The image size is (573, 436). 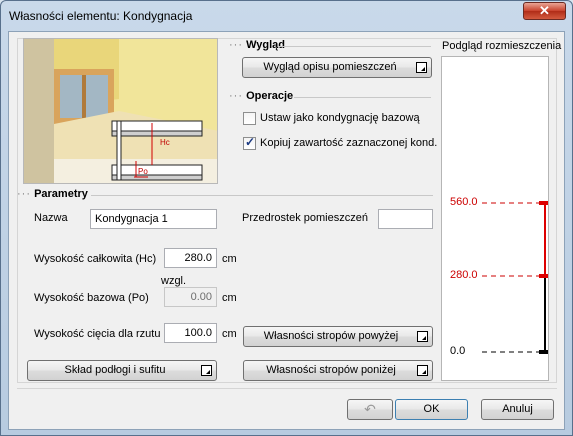 I want to click on cut-height-input: 100.0, so click(x=190, y=333).